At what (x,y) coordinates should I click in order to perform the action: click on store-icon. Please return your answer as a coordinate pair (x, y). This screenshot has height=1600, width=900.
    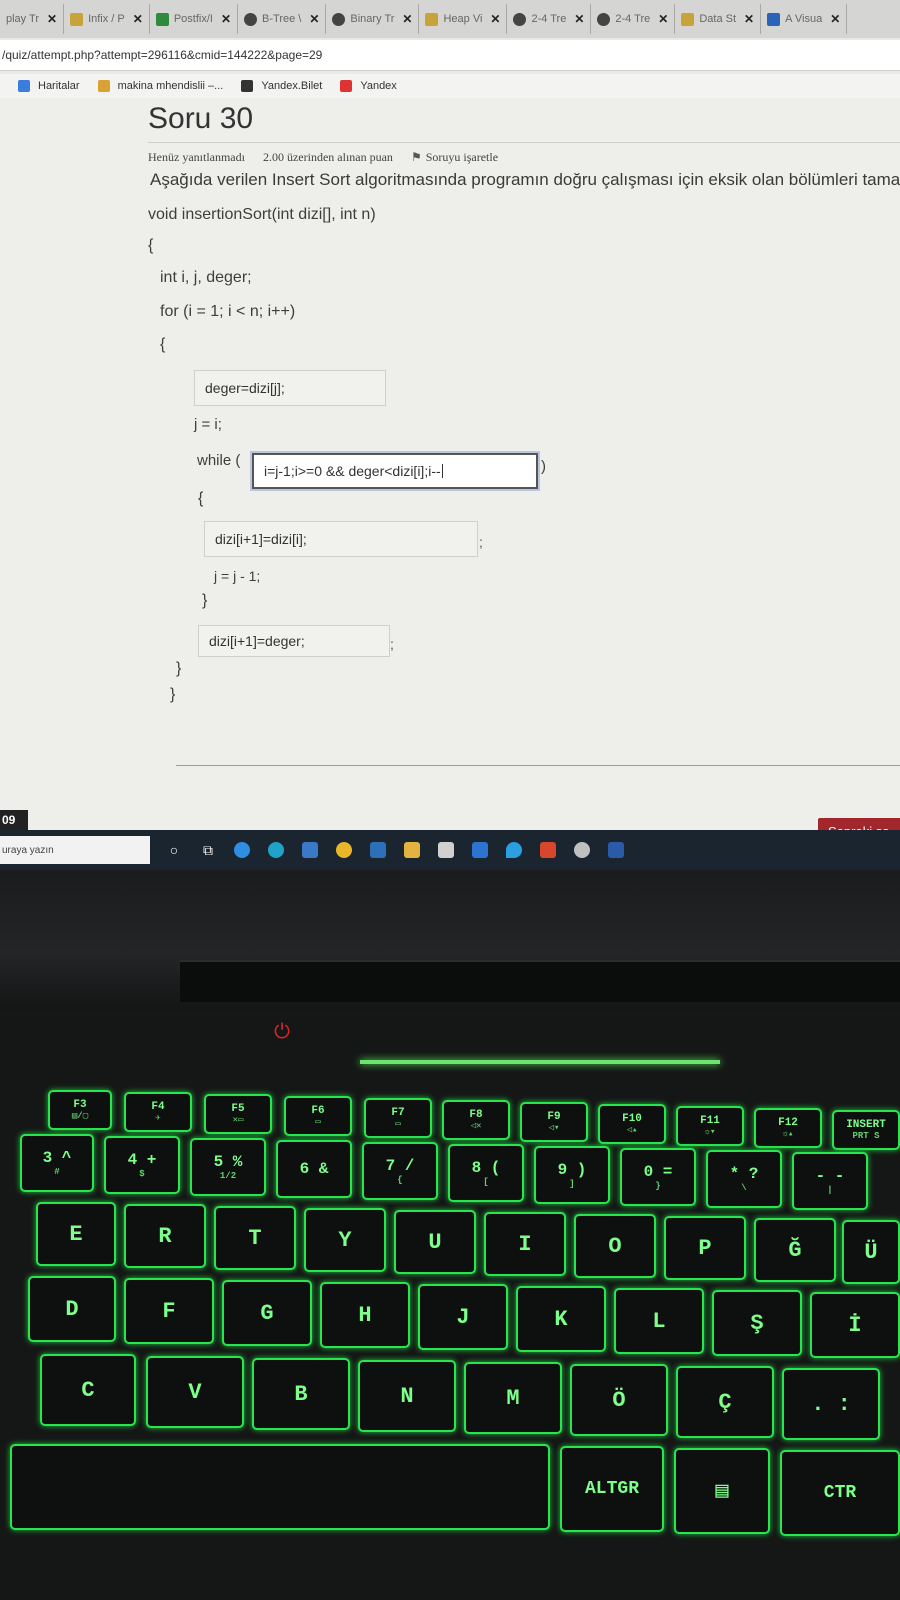
    Looking at the image, I should click on (446, 850).